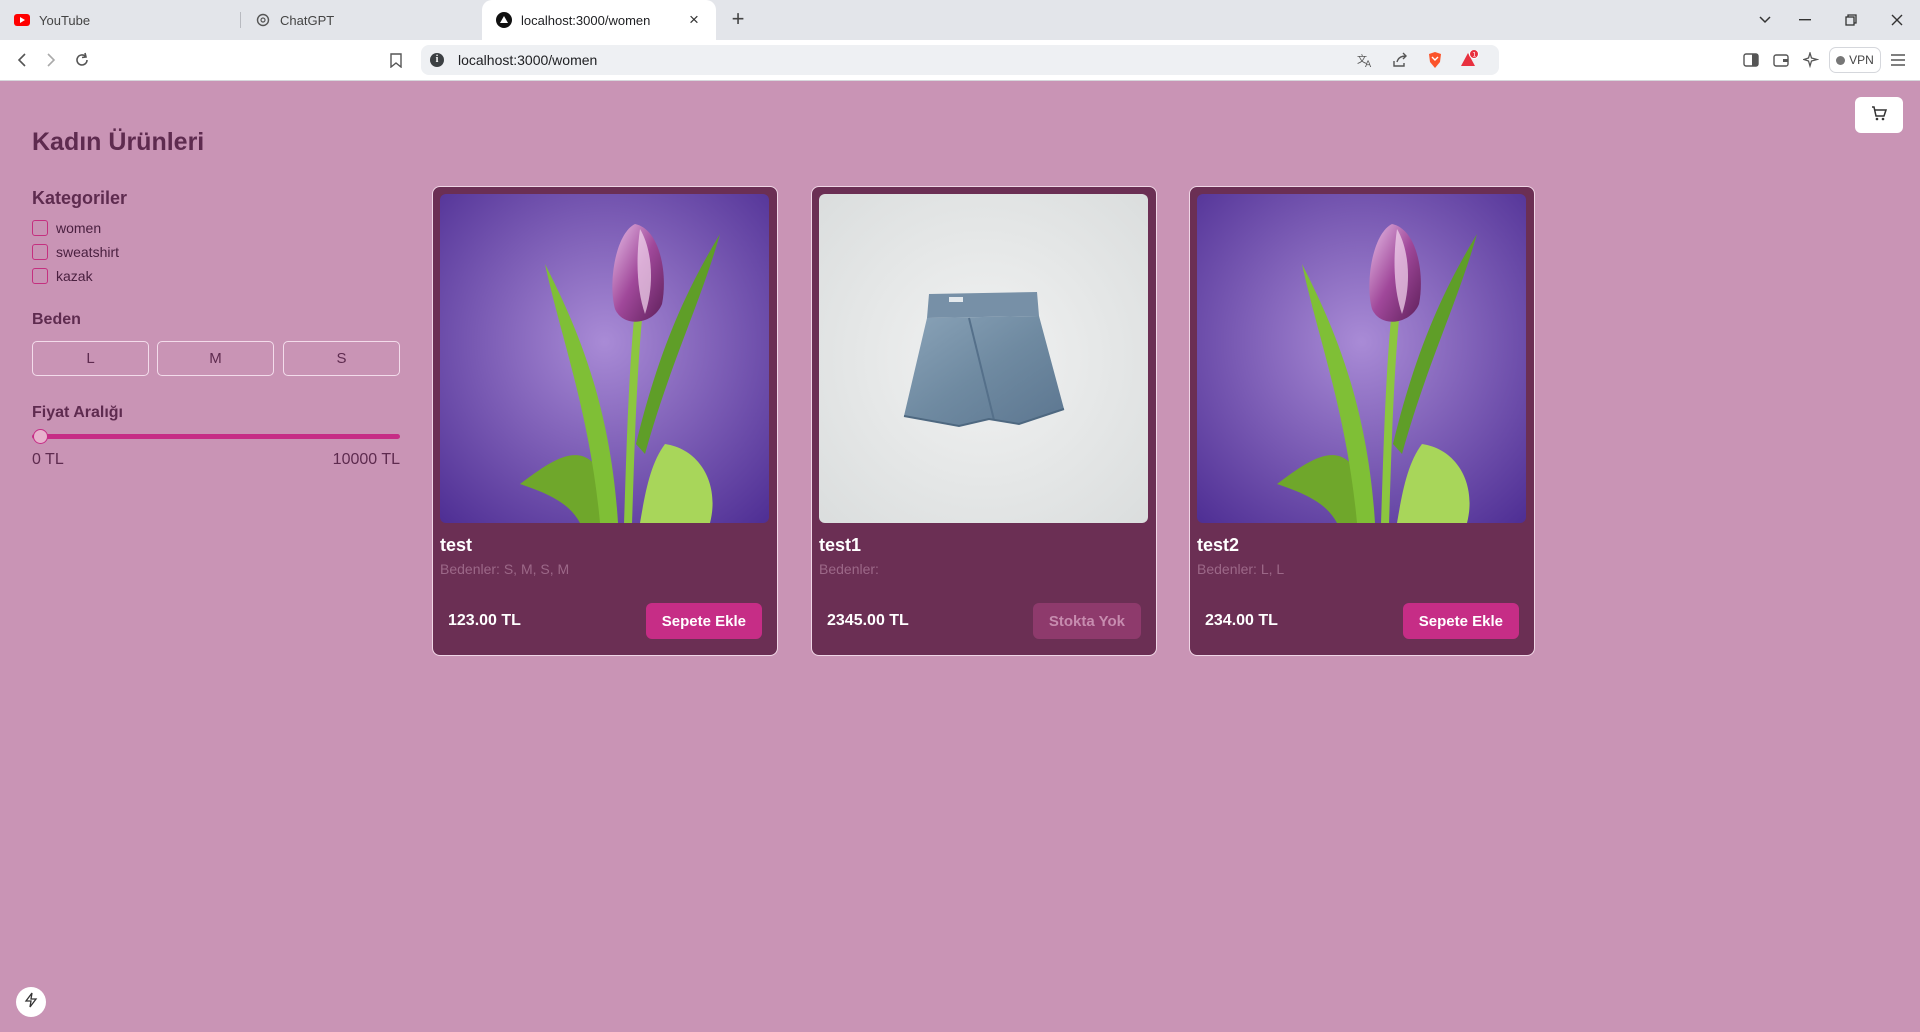 The image size is (1920, 1032). What do you see at coordinates (437, 60) in the screenshot?
I see `site-info-icon: i` at bounding box center [437, 60].